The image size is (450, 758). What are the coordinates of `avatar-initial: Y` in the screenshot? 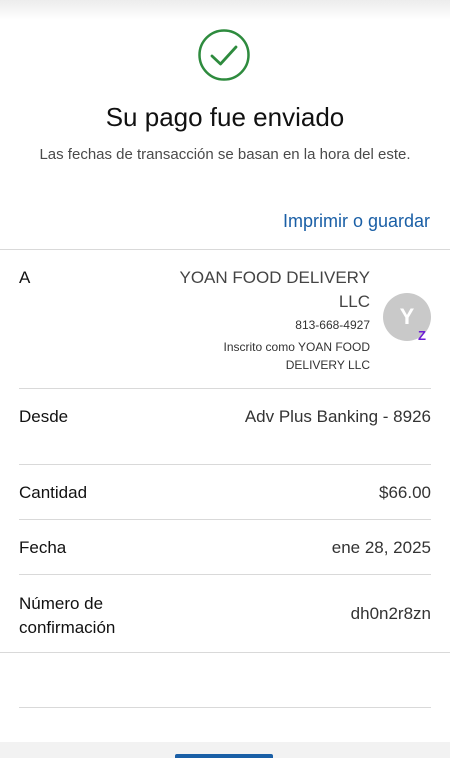 It's located at (407, 316).